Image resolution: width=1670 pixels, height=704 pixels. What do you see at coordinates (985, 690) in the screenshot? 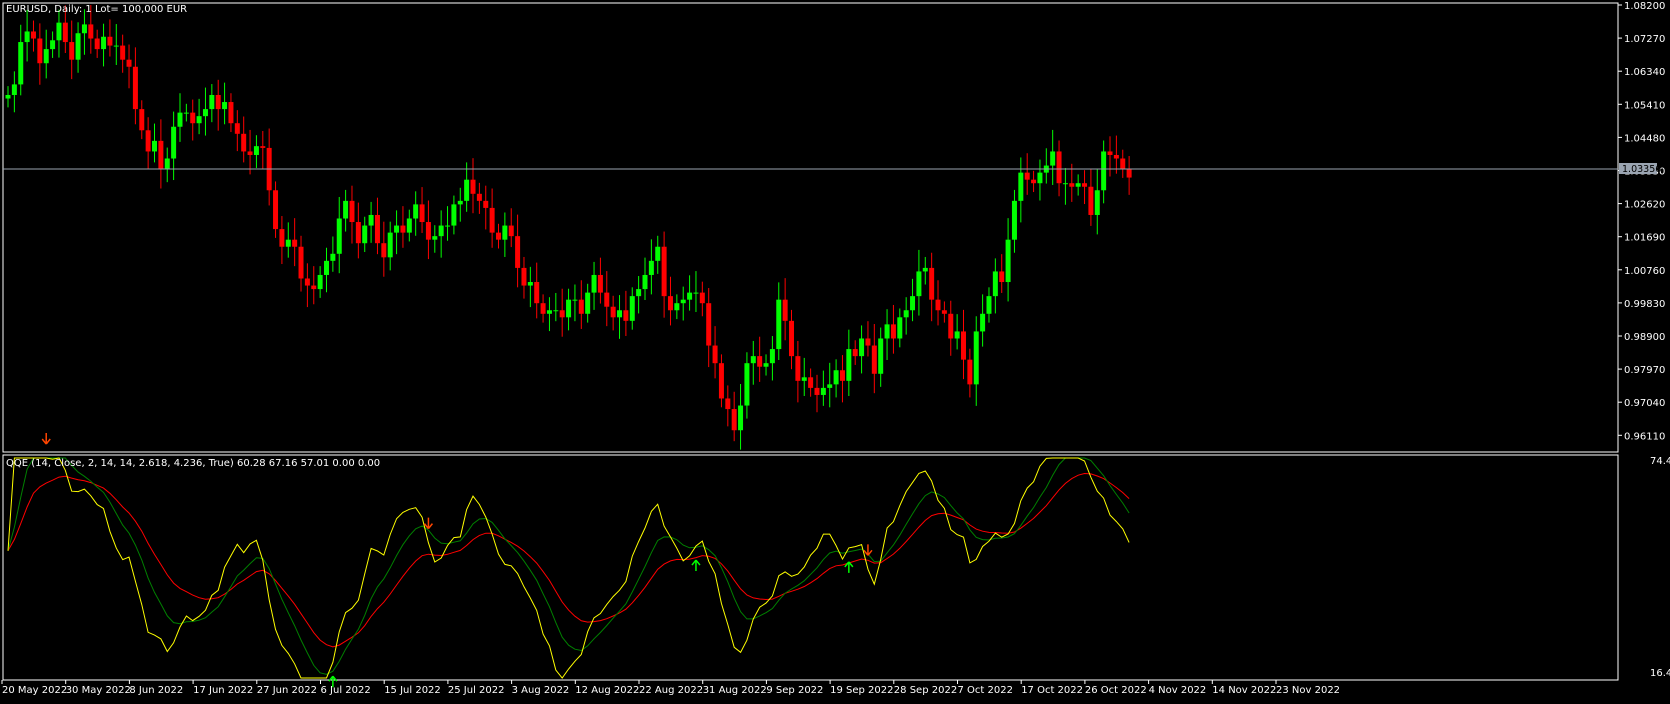
I see `time-tick-label: 7 Oct 2022` at bounding box center [985, 690].